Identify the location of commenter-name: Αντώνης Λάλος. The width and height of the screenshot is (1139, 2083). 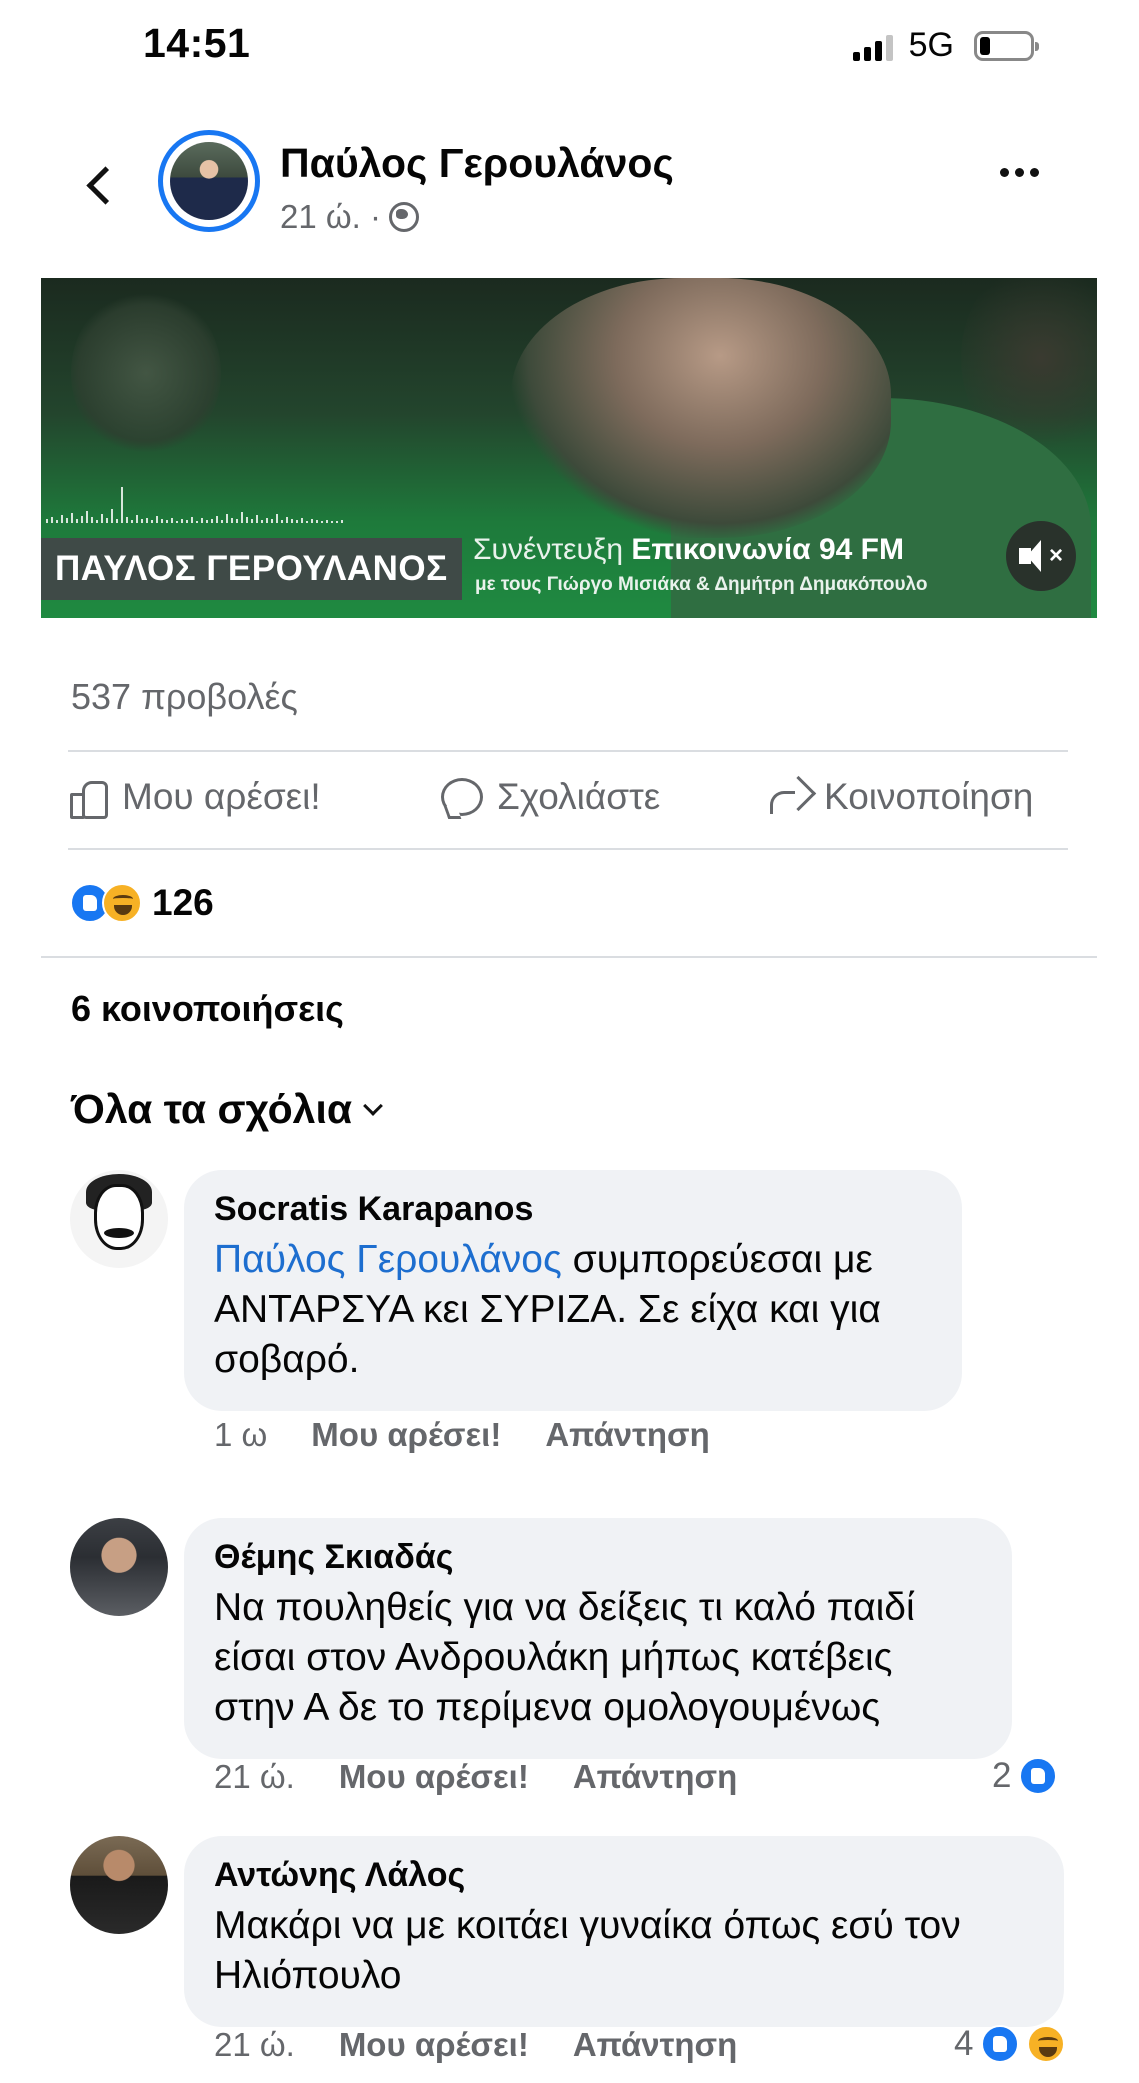
(624, 1875).